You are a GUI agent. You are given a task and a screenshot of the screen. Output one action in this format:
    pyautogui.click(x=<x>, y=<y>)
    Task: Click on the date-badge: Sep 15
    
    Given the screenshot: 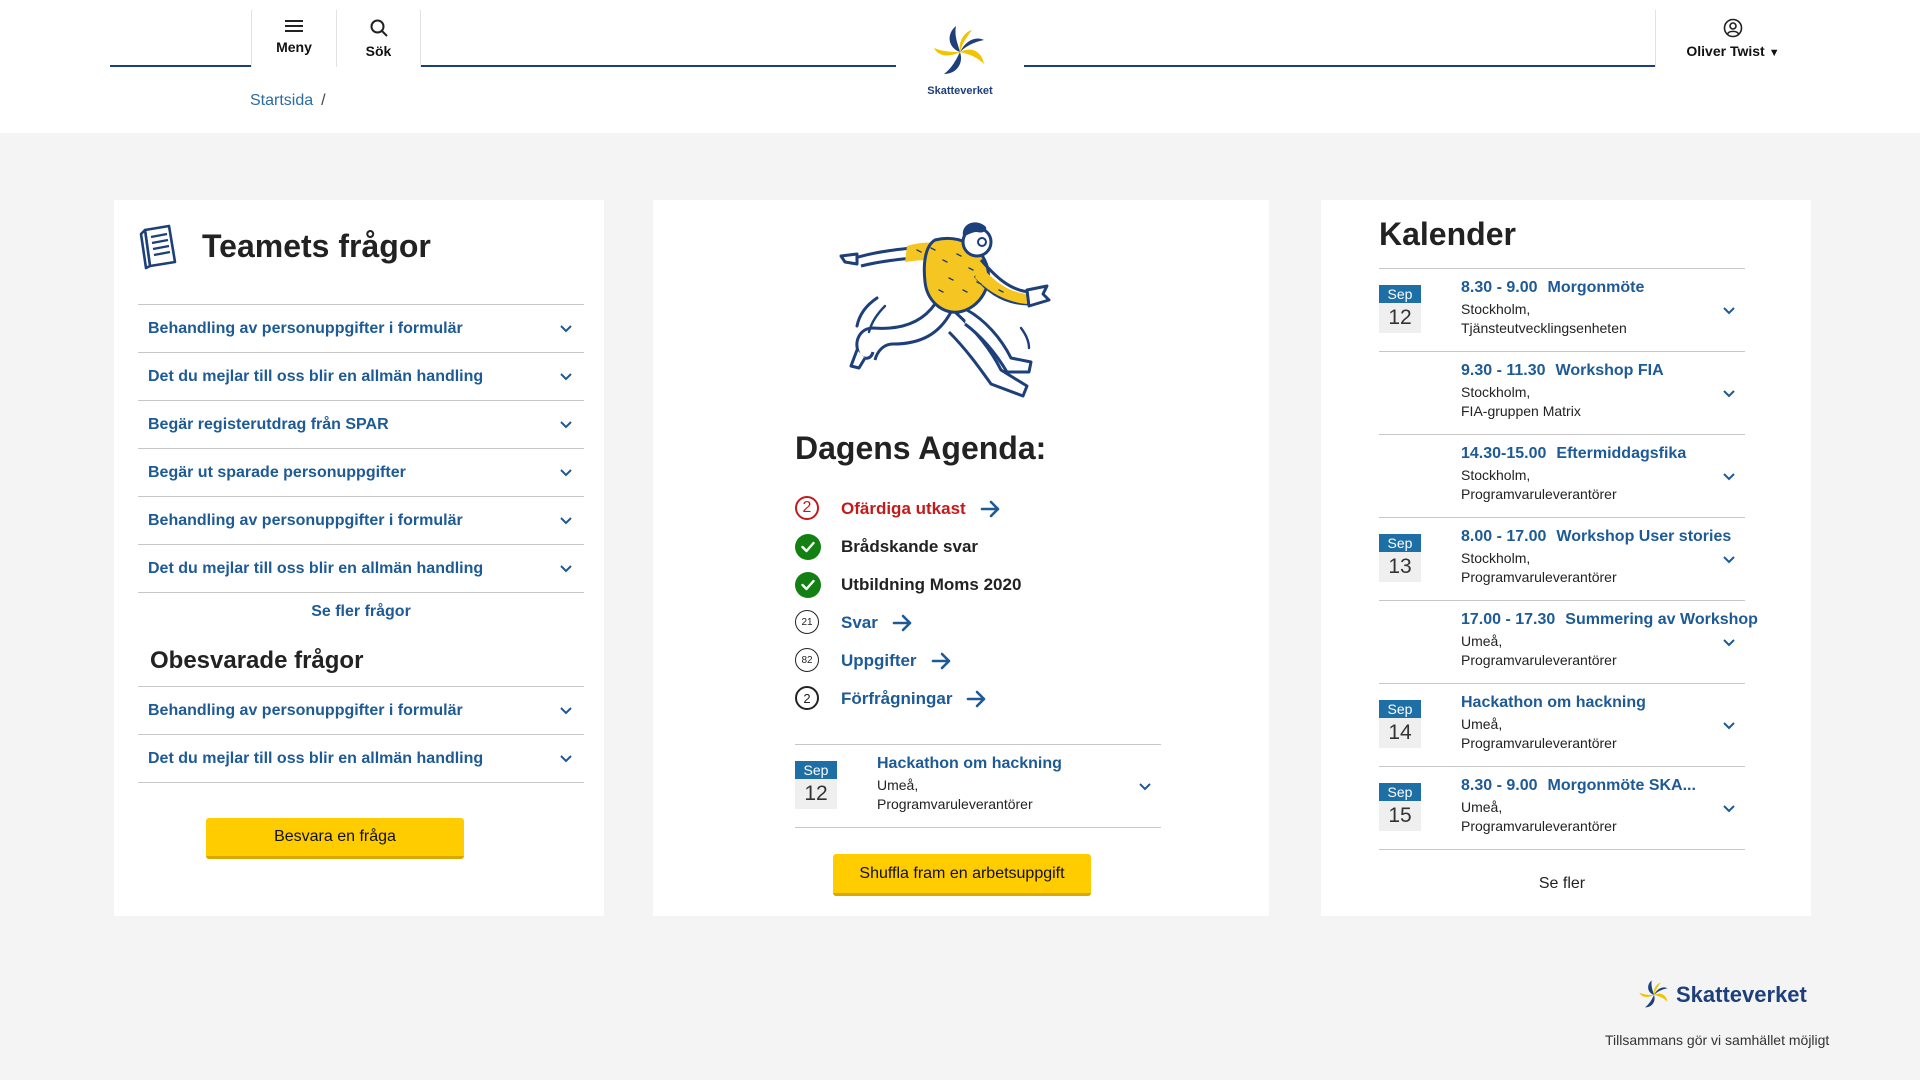 What is the action you would take?
    pyautogui.click(x=1400, y=807)
    